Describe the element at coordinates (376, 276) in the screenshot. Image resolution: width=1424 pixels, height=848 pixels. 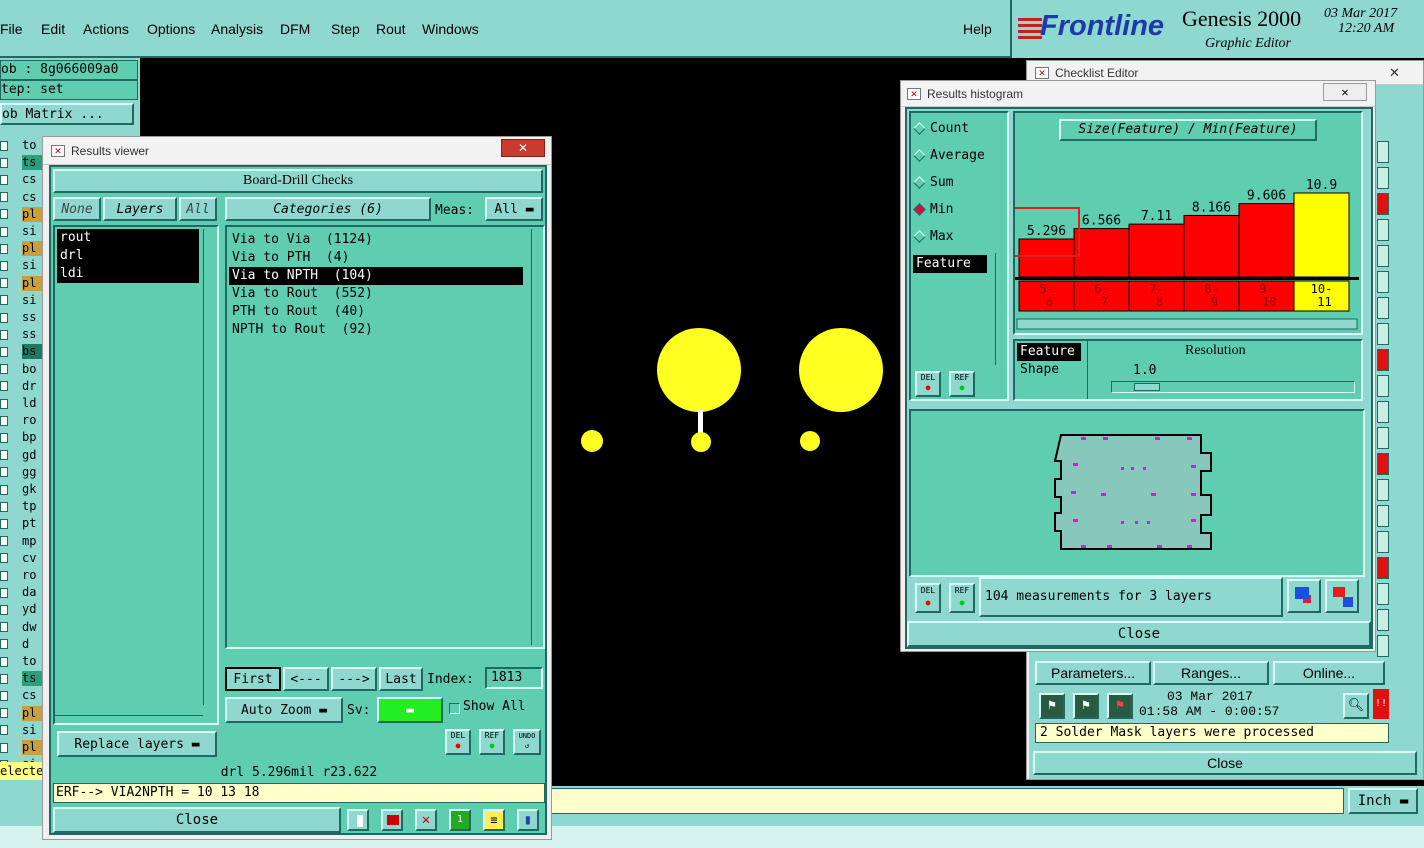
I see `category-item-selected: Via to NPTH (104)` at that location.